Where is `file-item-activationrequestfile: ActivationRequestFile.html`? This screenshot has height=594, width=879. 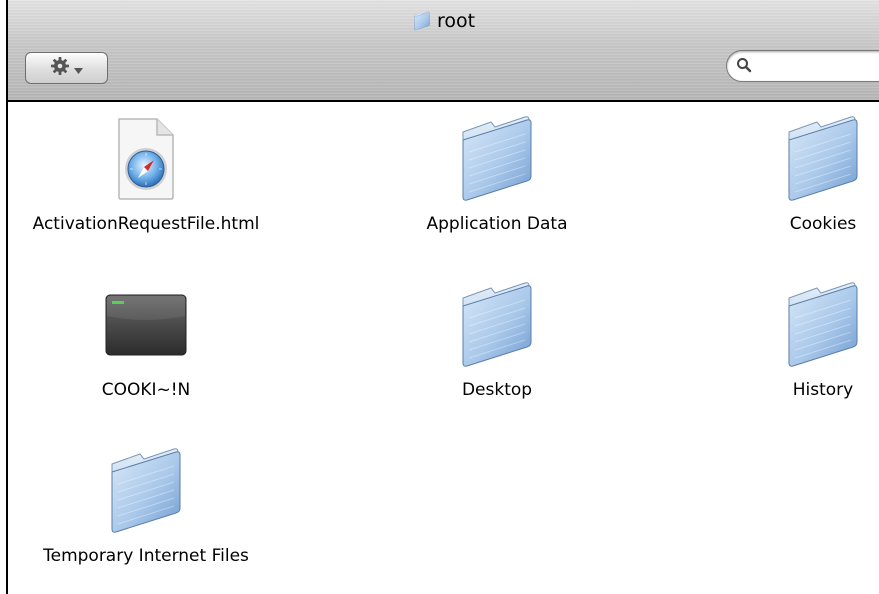 file-item-activationrequestfile: ActivationRequestFile.html is located at coordinates (152, 175).